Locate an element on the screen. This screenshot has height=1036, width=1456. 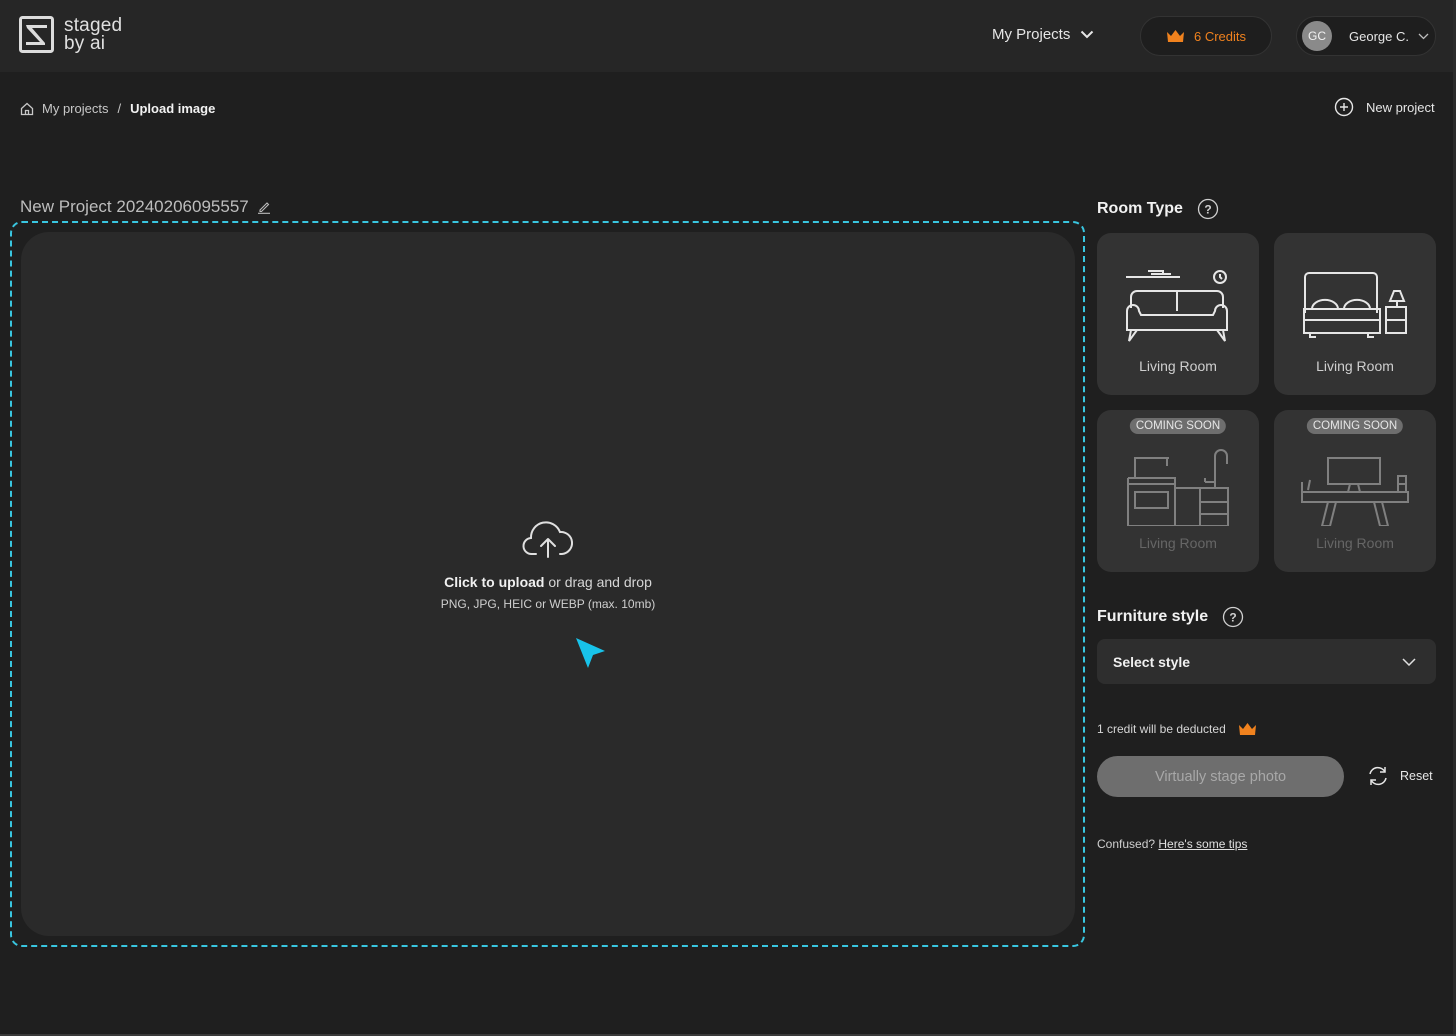
tips-text: Confused? Here's some tips is located at coordinates (1172, 844).